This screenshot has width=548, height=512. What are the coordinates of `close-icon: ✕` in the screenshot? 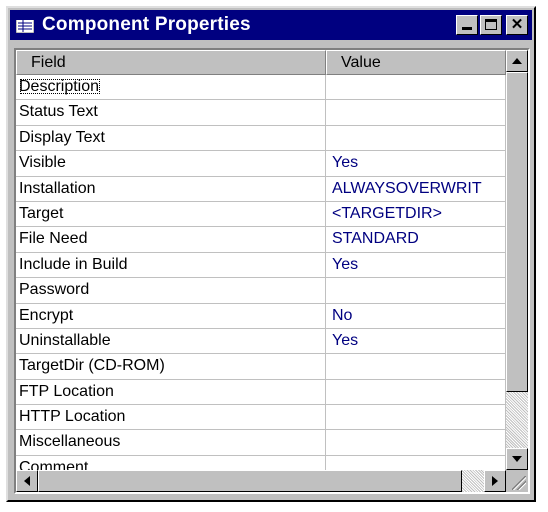 It's located at (517, 24).